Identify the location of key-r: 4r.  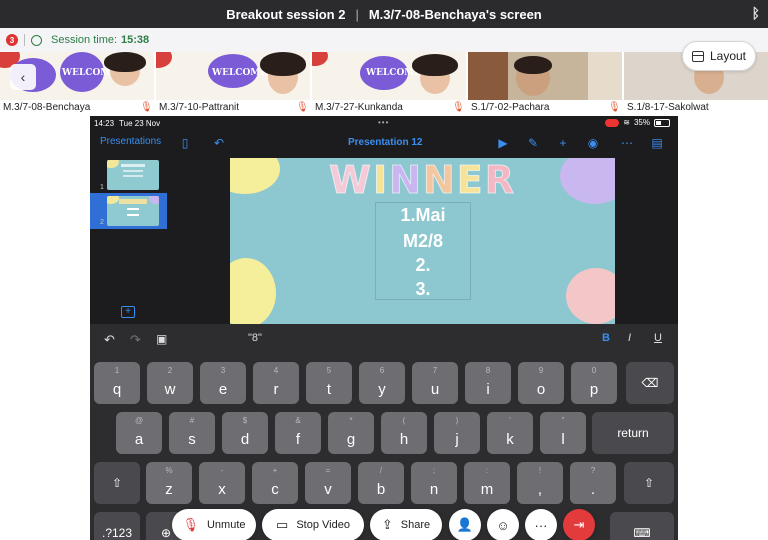
(276, 383).